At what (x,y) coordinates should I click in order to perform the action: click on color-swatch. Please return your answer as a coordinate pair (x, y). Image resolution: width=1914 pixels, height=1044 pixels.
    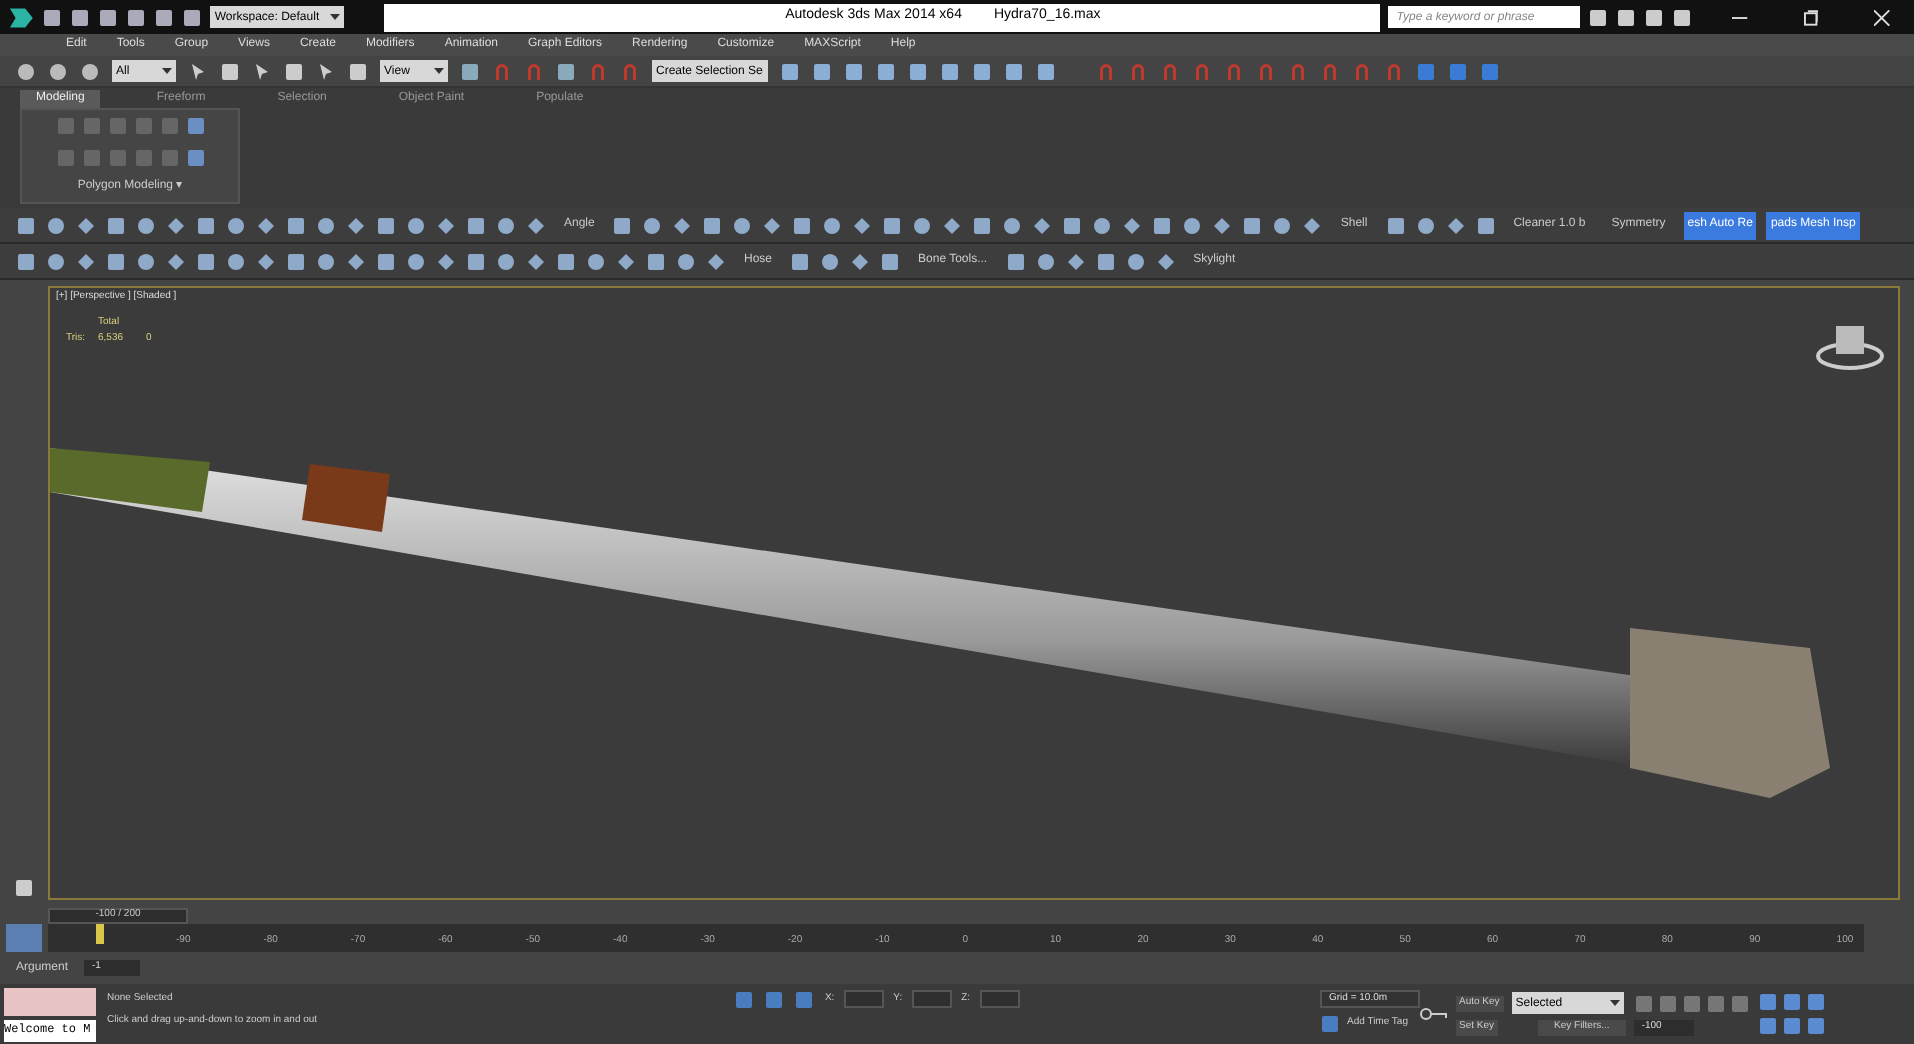
    Looking at the image, I should click on (24, 938).